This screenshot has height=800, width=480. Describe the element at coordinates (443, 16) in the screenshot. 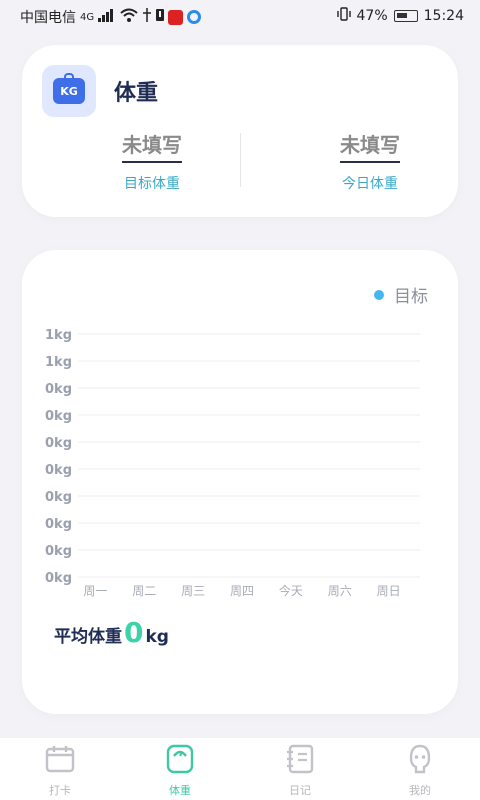

I see `clock: 15:24` at that location.